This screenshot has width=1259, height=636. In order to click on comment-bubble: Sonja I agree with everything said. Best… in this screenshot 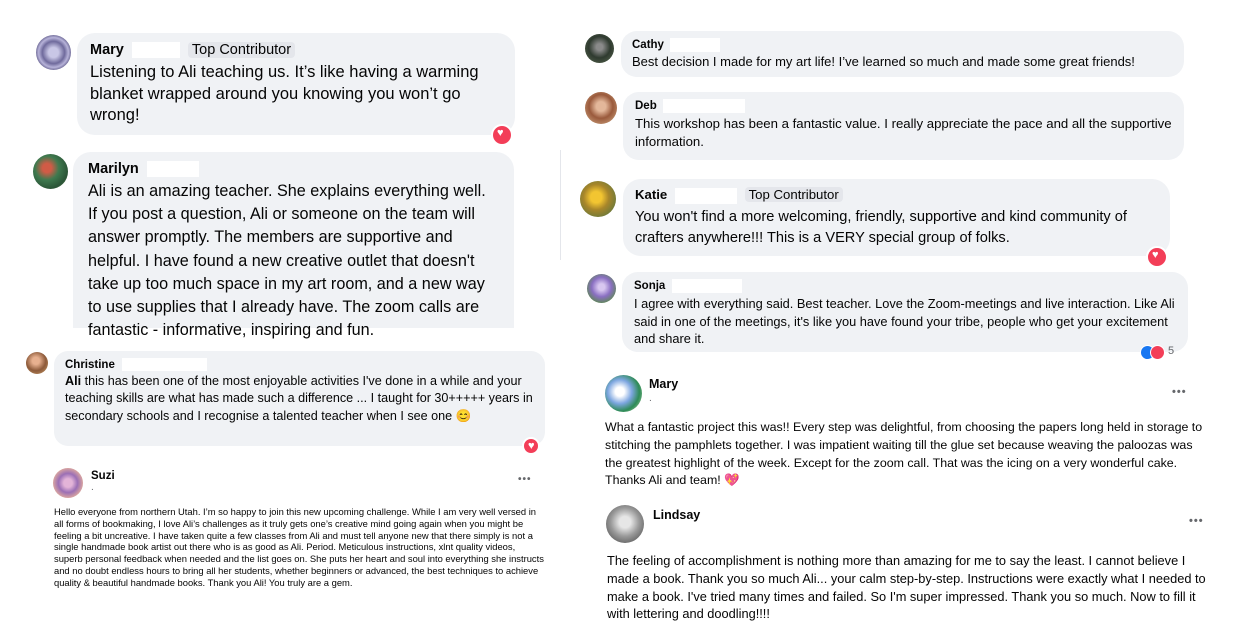, I will do `click(905, 312)`.